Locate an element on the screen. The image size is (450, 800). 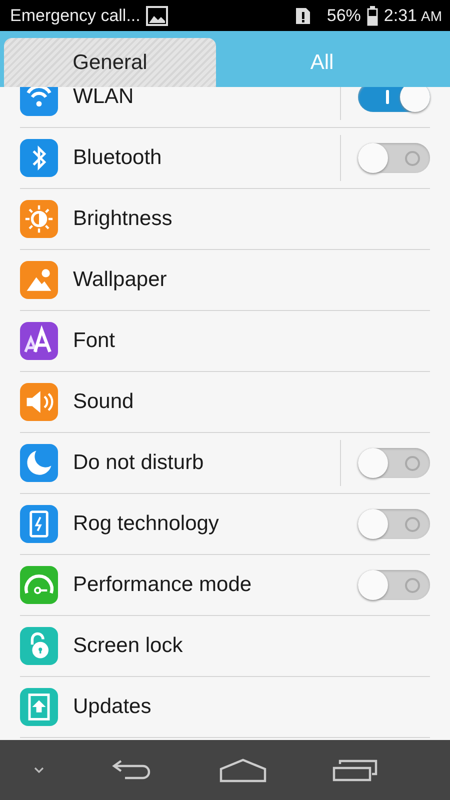
settings-row: Screen lock is located at coordinates (225, 646).